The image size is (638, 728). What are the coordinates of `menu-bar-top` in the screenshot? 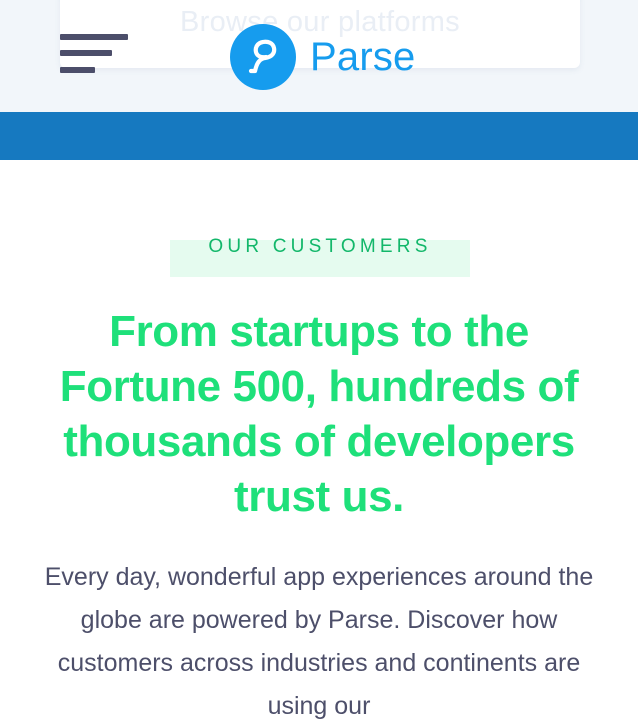 It's located at (94, 37).